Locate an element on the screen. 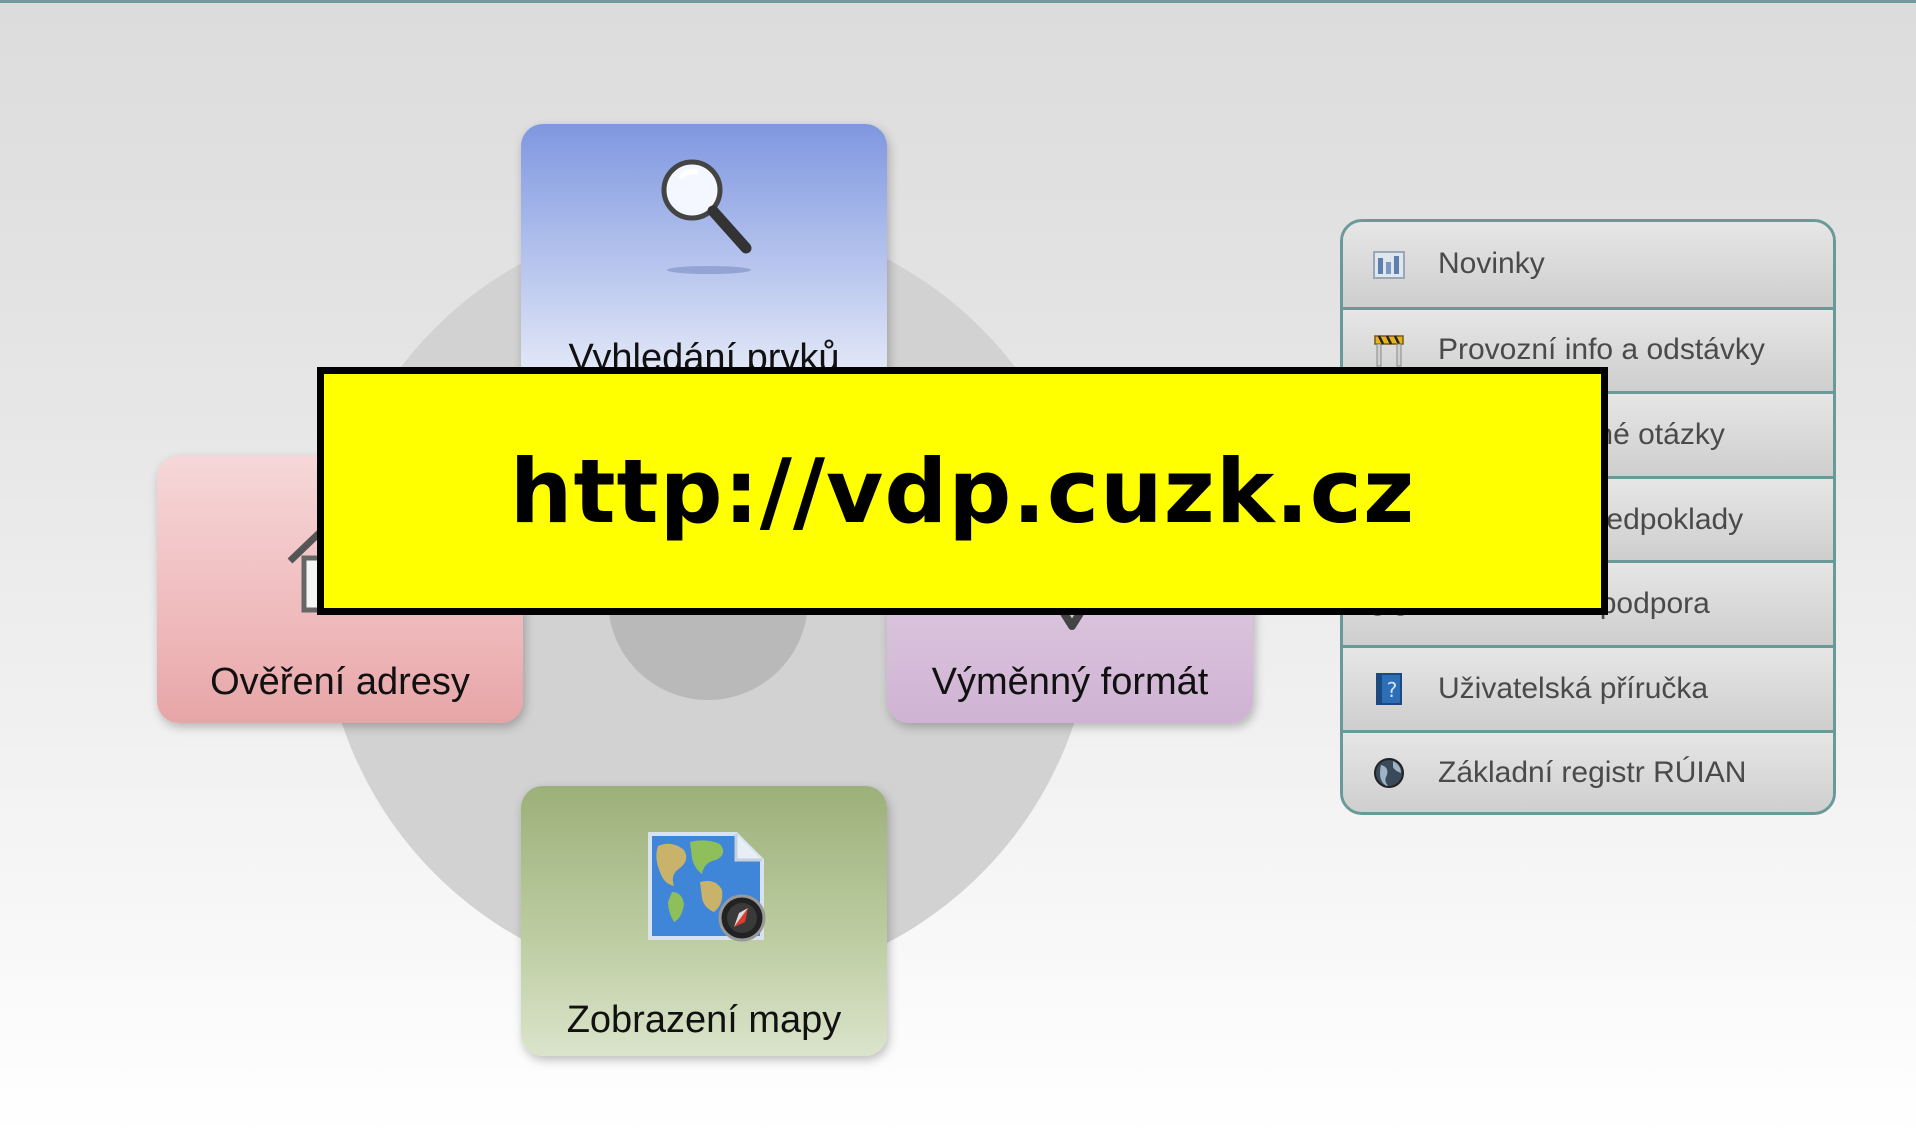 This screenshot has width=1916, height=1136. url-banner: http://vdp.cuzk.cz is located at coordinates (962, 491).